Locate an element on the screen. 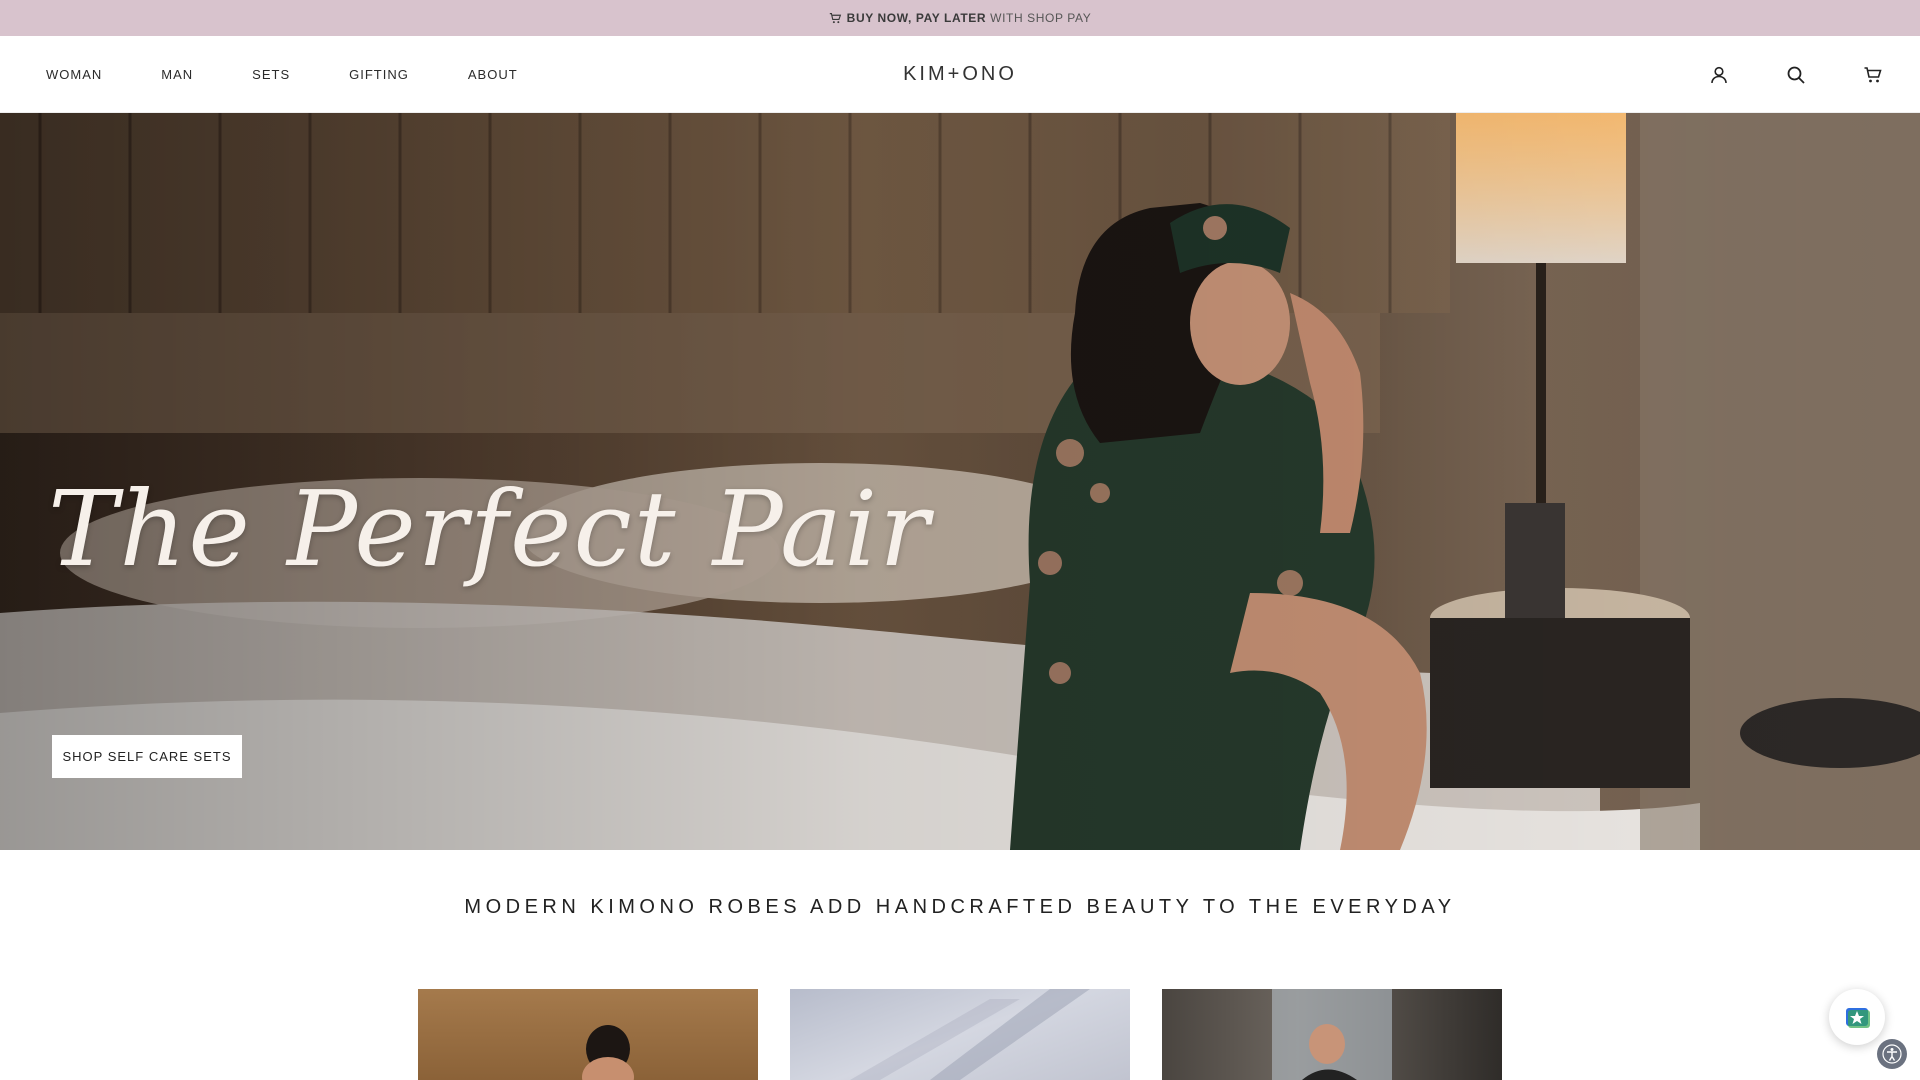  hero-title: The Perfect Pair is located at coordinates (489, 529).